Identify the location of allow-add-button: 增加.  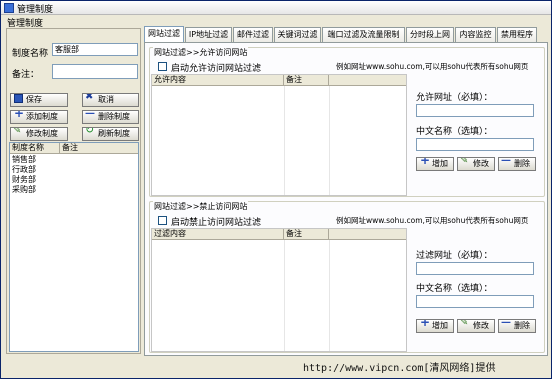
(435, 164).